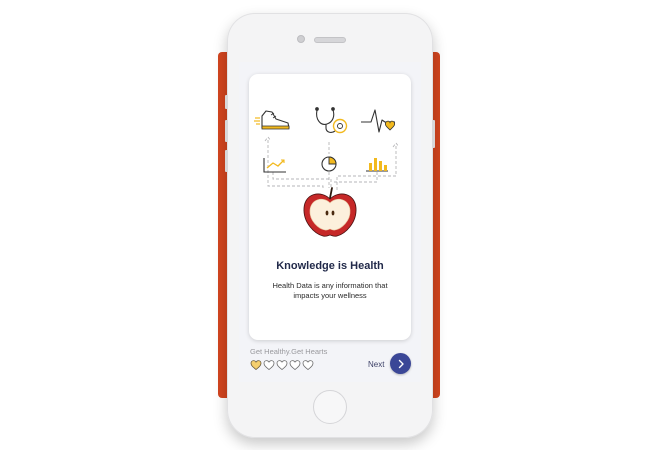 The image size is (650, 450). I want to click on home-button, so click(330, 407).